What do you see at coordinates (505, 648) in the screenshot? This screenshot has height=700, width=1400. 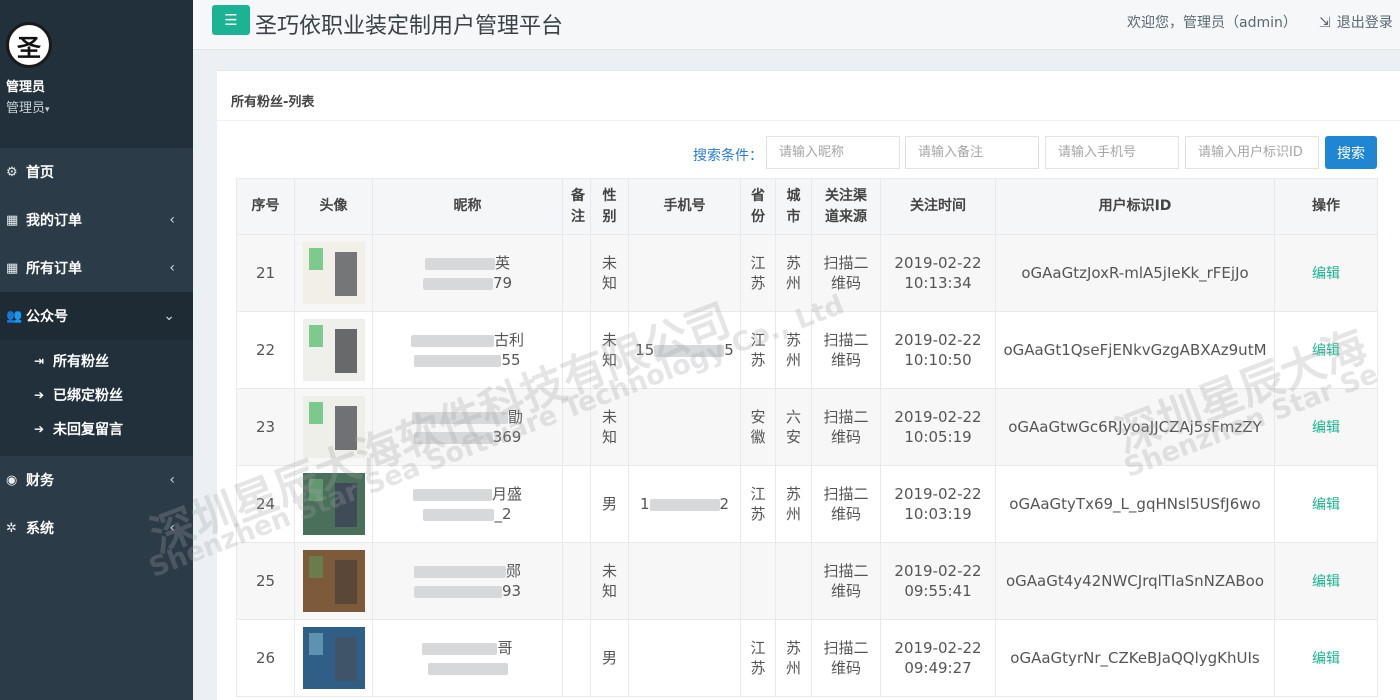 I see `nickname-visible-part: 哥` at bounding box center [505, 648].